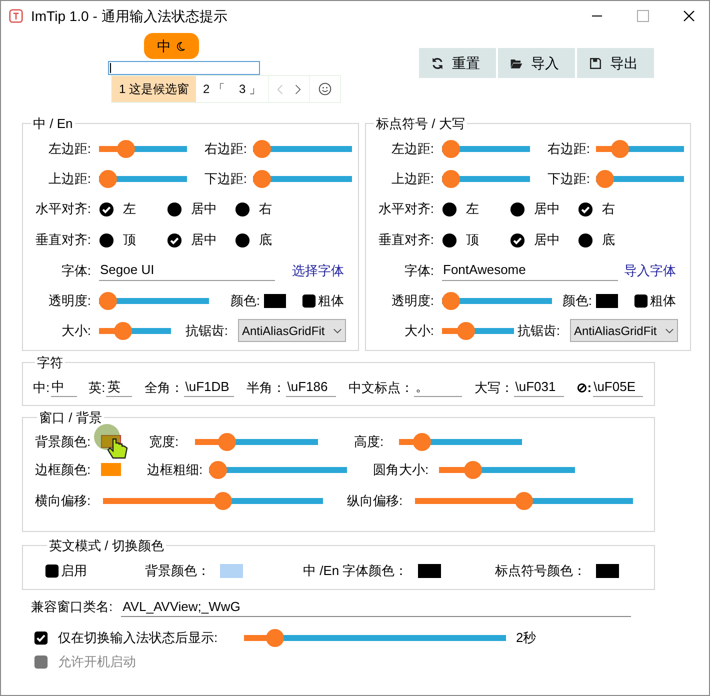 This screenshot has width=710, height=696. I want to click on panel-title: 标点符号 / 大写, so click(420, 124).